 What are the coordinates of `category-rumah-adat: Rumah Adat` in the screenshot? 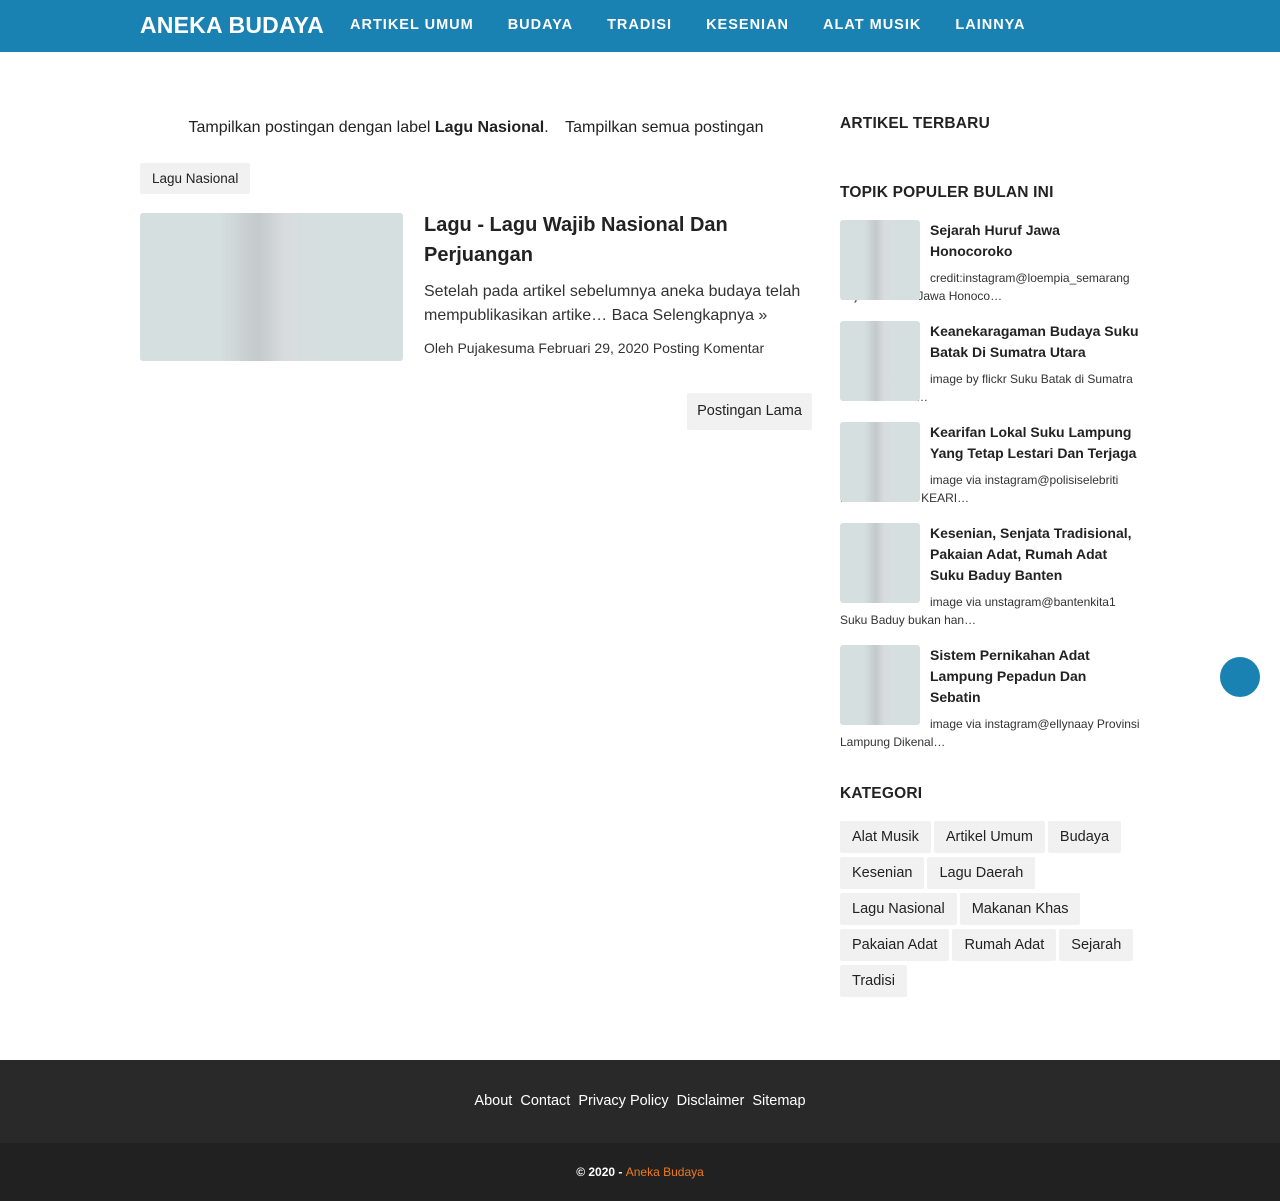 It's located at (1004, 945).